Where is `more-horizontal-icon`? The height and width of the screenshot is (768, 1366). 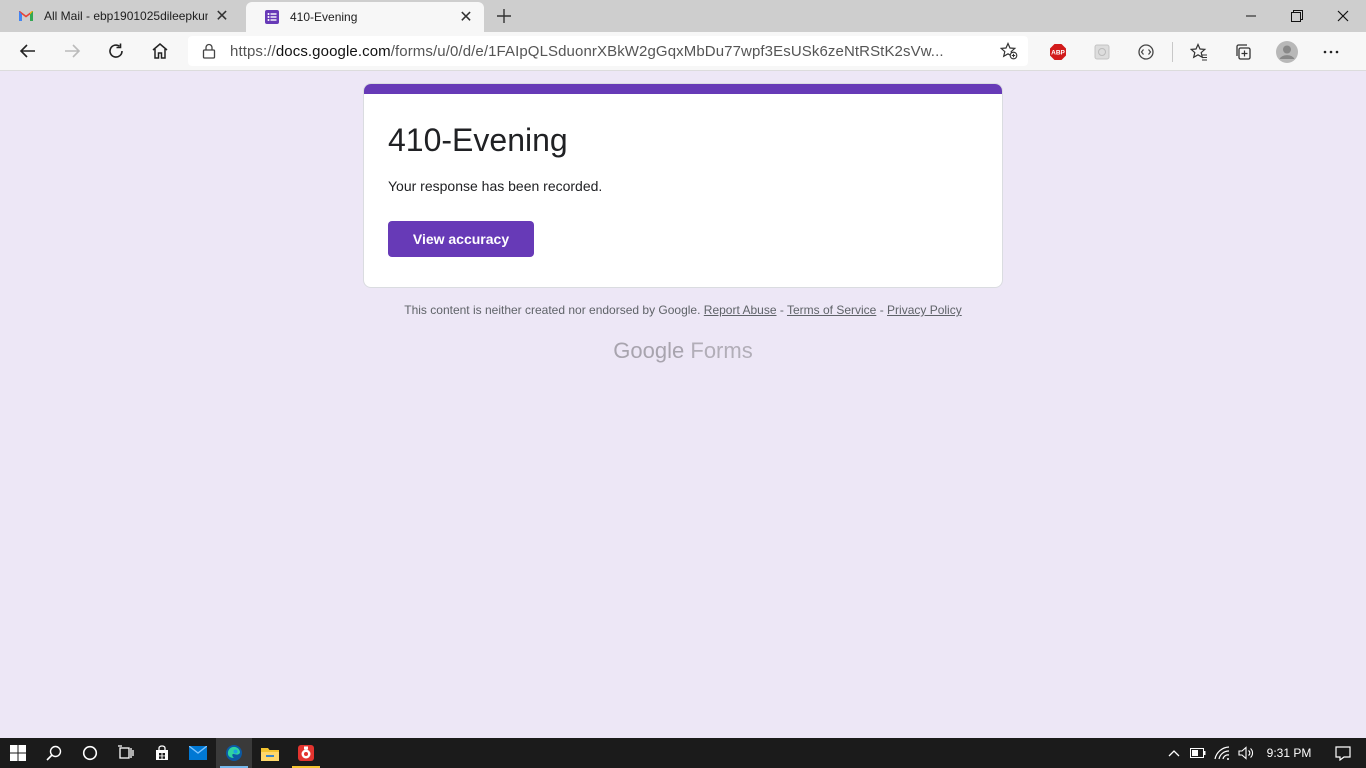 more-horizontal-icon is located at coordinates (1331, 51).